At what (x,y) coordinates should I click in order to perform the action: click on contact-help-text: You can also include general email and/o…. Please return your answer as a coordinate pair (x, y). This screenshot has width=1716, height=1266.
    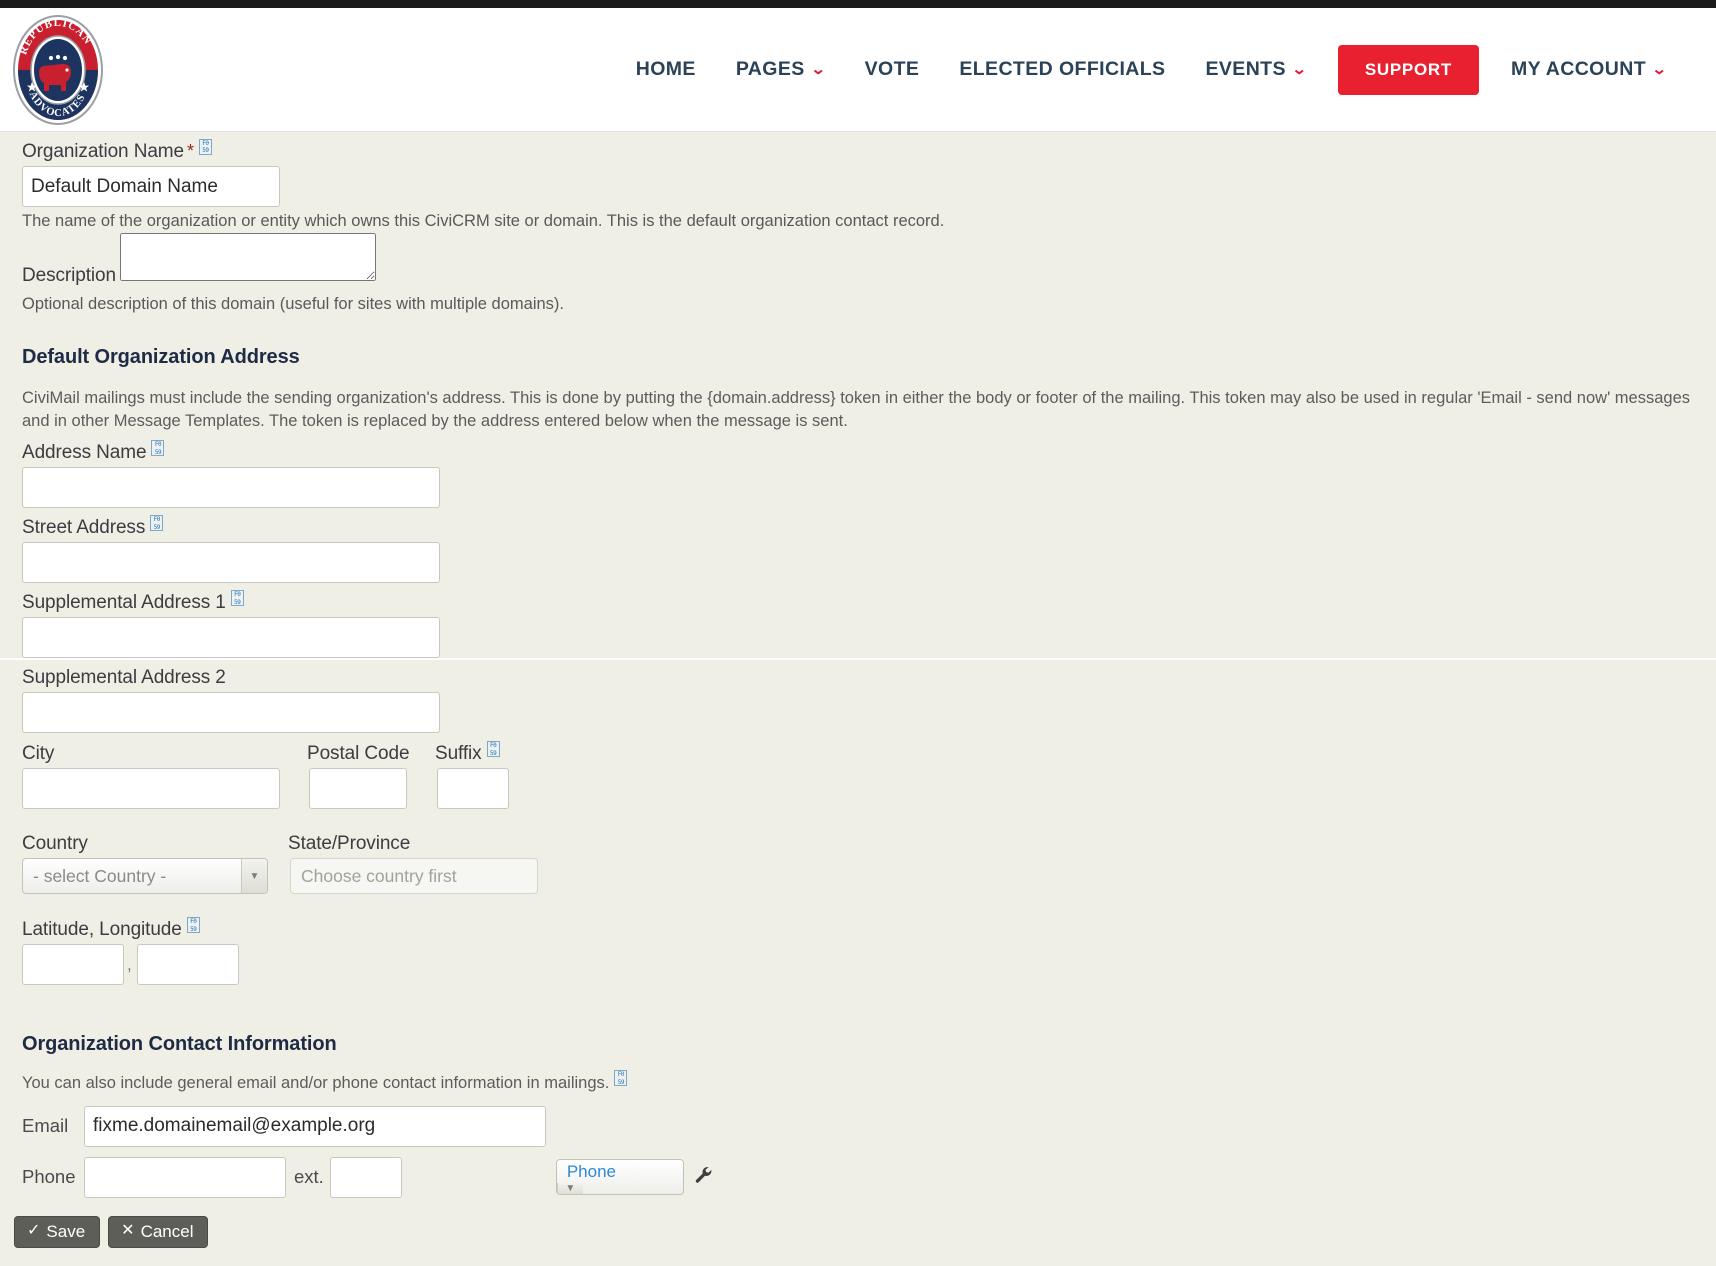
    Looking at the image, I should click on (316, 1083).